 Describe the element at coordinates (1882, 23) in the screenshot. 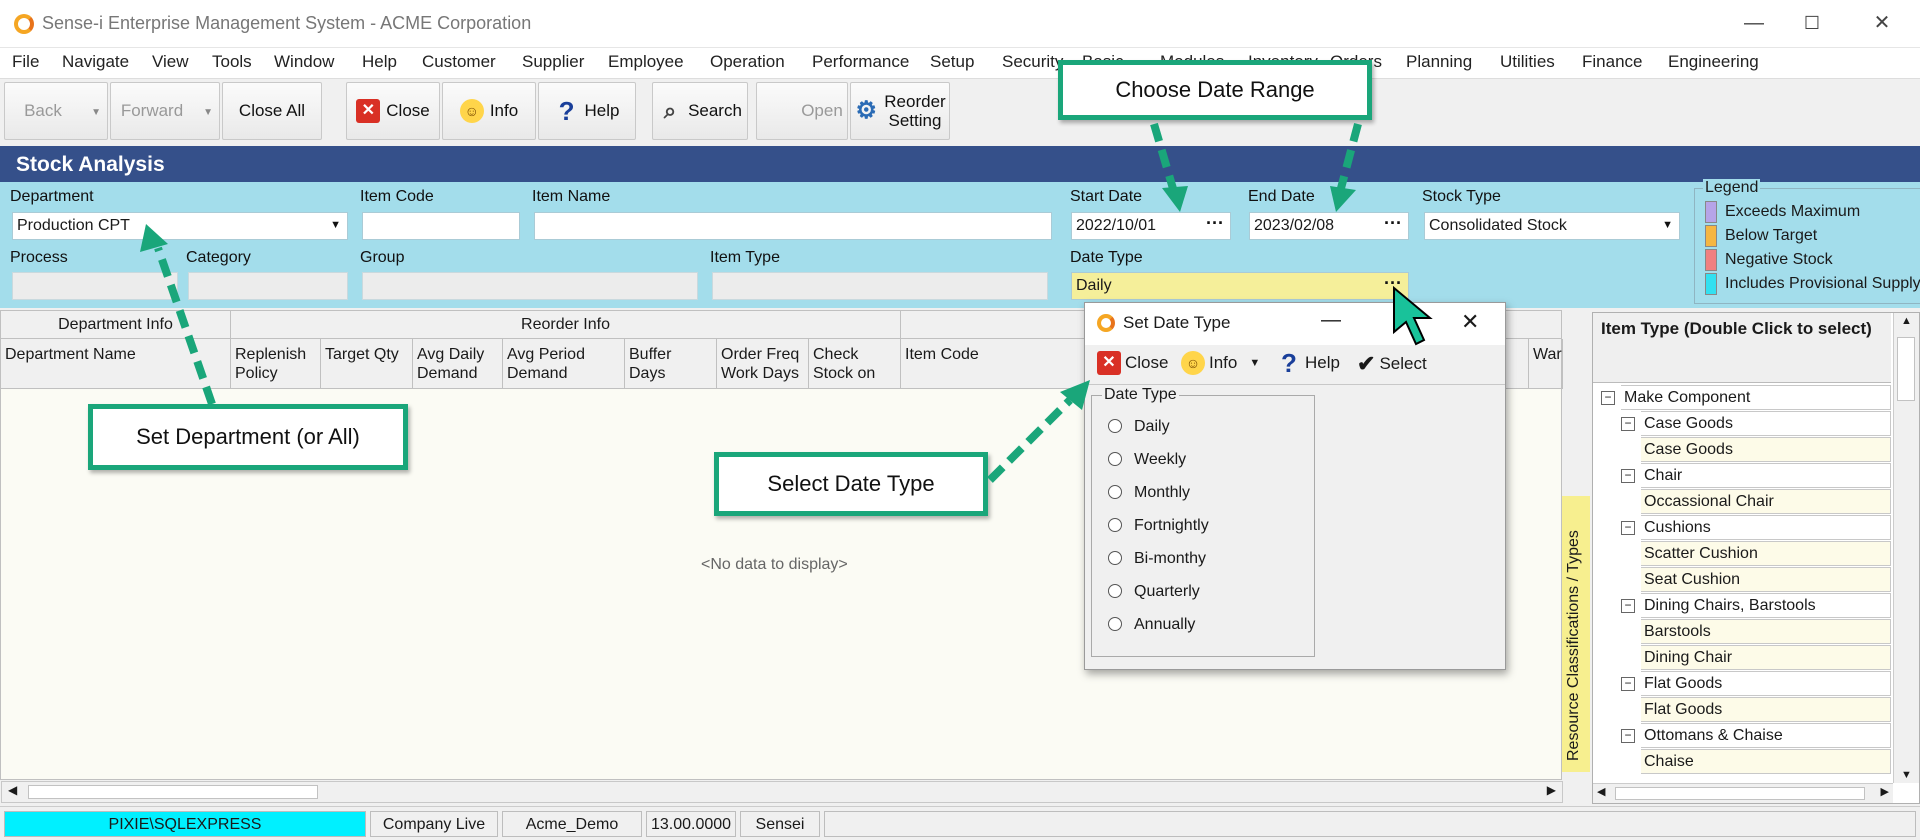

I see `window-close-button: ✕` at that location.